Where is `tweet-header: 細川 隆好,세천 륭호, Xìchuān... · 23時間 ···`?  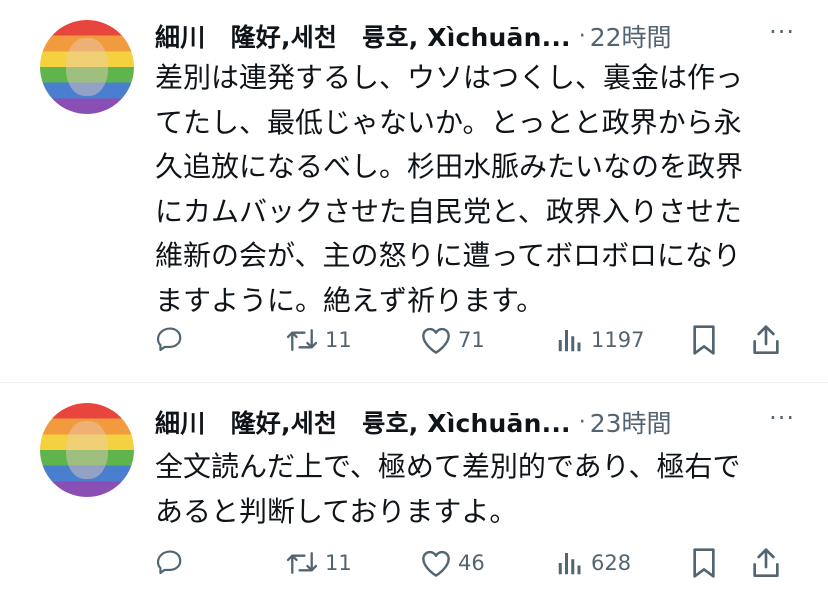 tweet-header: 細川 隆好,세천 륭호, Xìchuān... · 23時間 ··· is located at coordinates (475, 422).